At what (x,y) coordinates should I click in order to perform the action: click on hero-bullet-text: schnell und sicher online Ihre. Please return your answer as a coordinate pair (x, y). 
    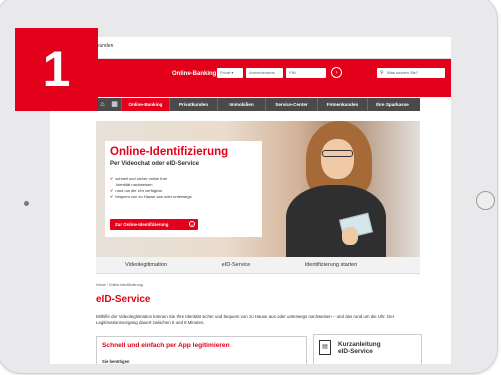
    Looking at the image, I should click on (141, 178).